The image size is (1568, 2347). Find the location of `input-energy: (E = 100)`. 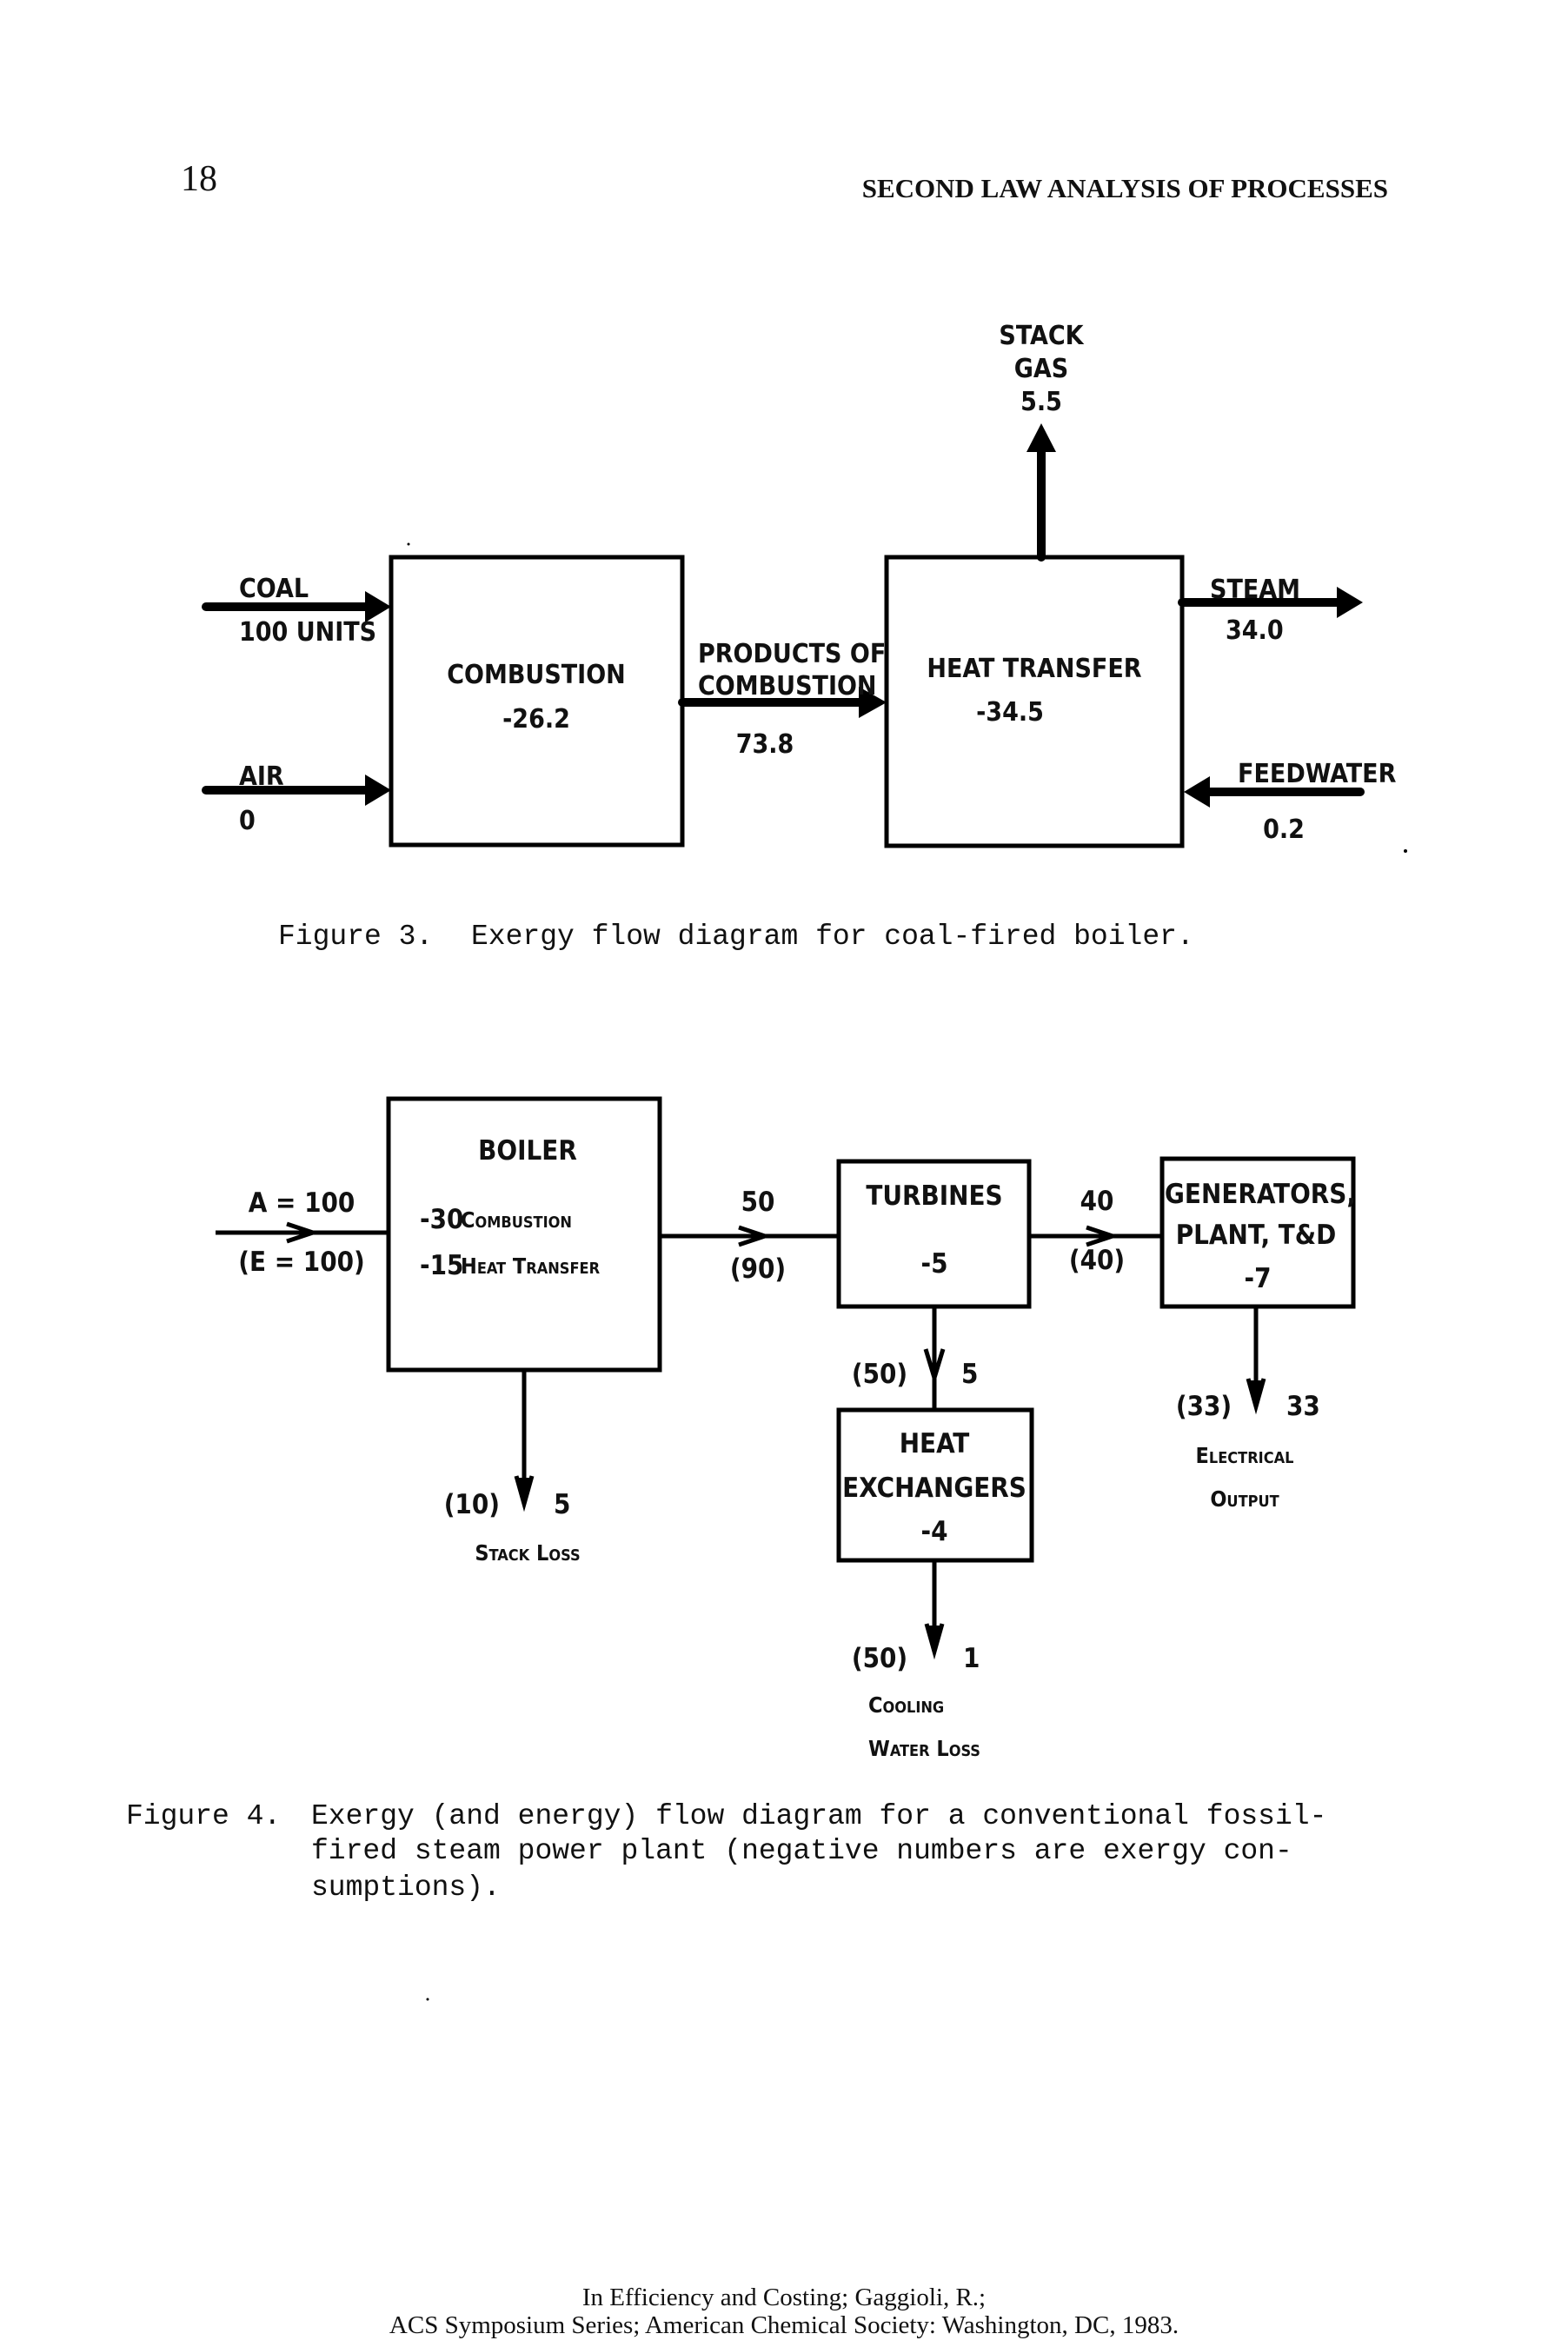

input-energy: (E = 100) is located at coordinates (301, 1263).